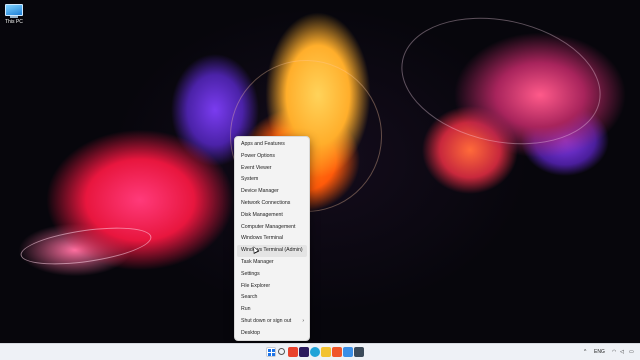 This screenshot has height=360, width=640. What do you see at coordinates (266, 202) in the screenshot?
I see `menu-item-label: Network Connections` at bounding box center [266, 202].